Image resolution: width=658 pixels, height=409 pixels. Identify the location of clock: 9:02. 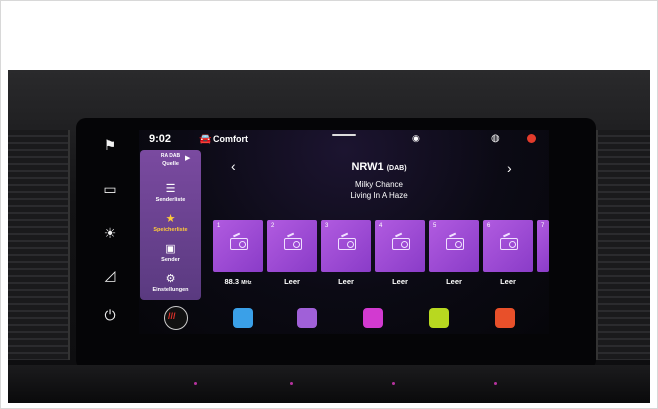
(160, 139).